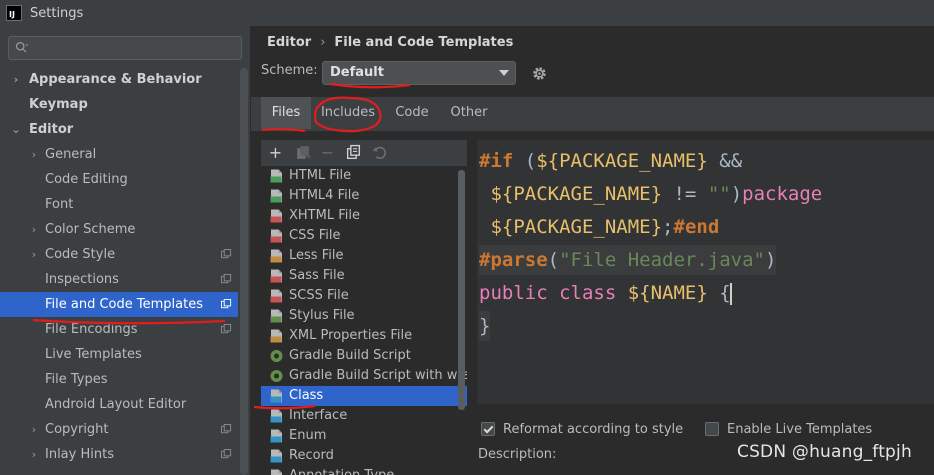  Describe the element at coordinates (119, 304) in the screenshot. I see `sidebar-item-file-and-code-templates: File and Code Templates` at that location.